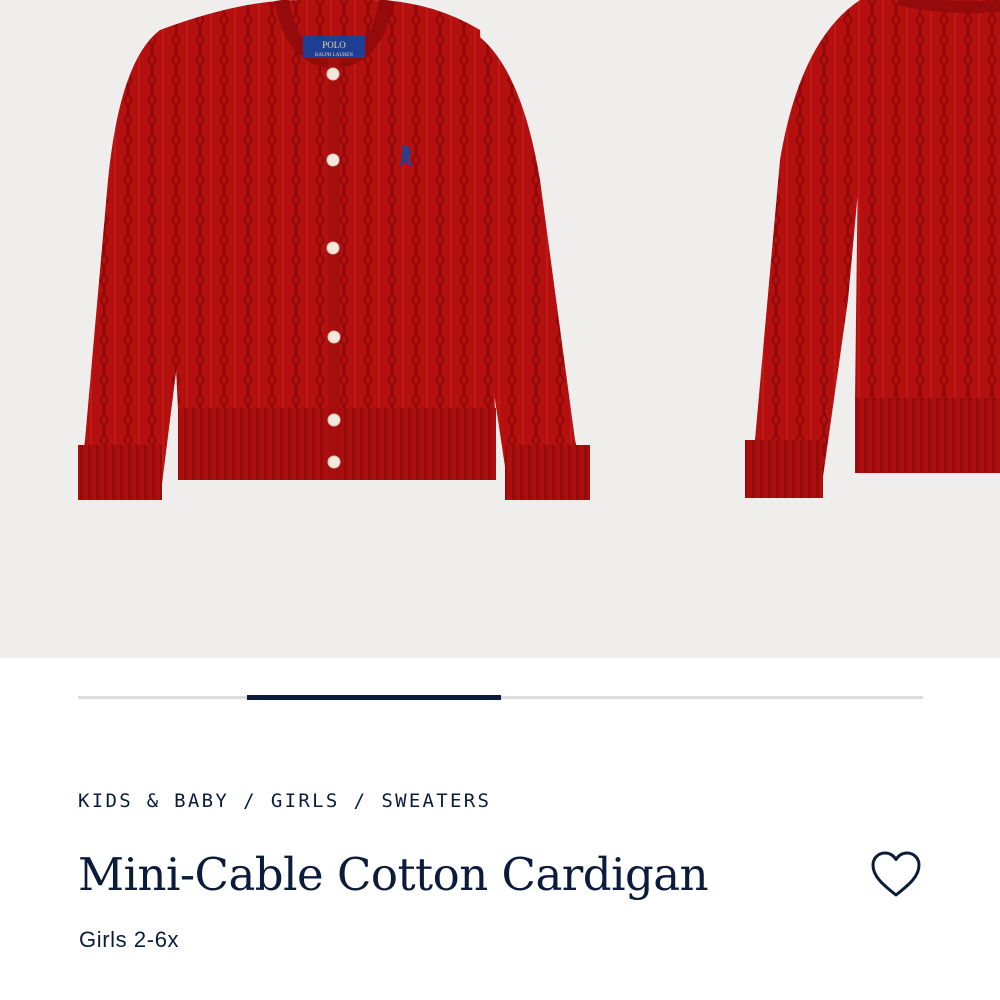 Image resolution: width=1000 pixels, height=1000 pixels. Describe the element at coordinates (872, 249) in the screenshot. I see `cardigan-back-view` at that location.